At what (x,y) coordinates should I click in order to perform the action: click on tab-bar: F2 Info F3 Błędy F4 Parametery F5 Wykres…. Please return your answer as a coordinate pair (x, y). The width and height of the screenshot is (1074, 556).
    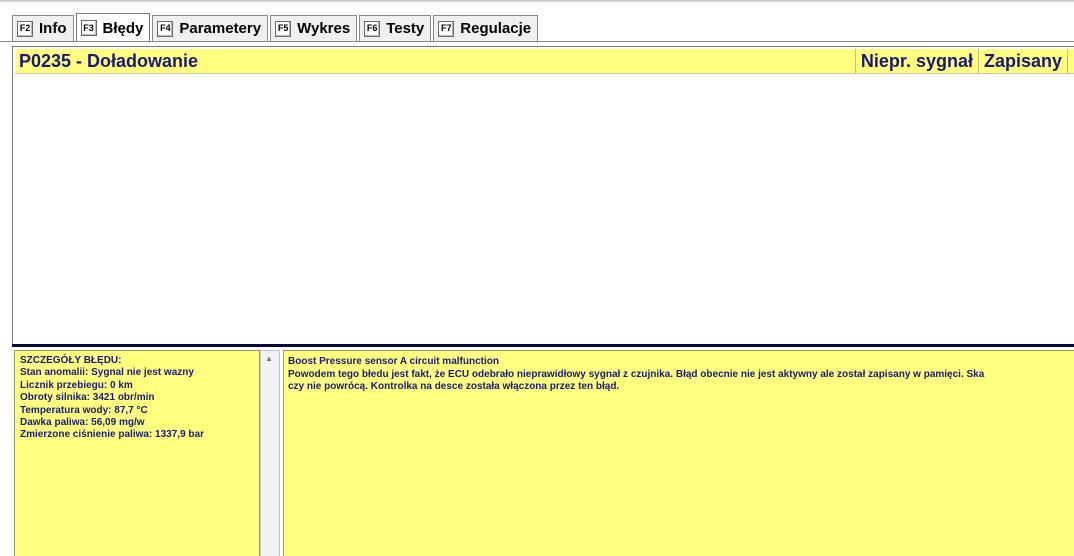
    Looking at the image, I should click on (276, 27).